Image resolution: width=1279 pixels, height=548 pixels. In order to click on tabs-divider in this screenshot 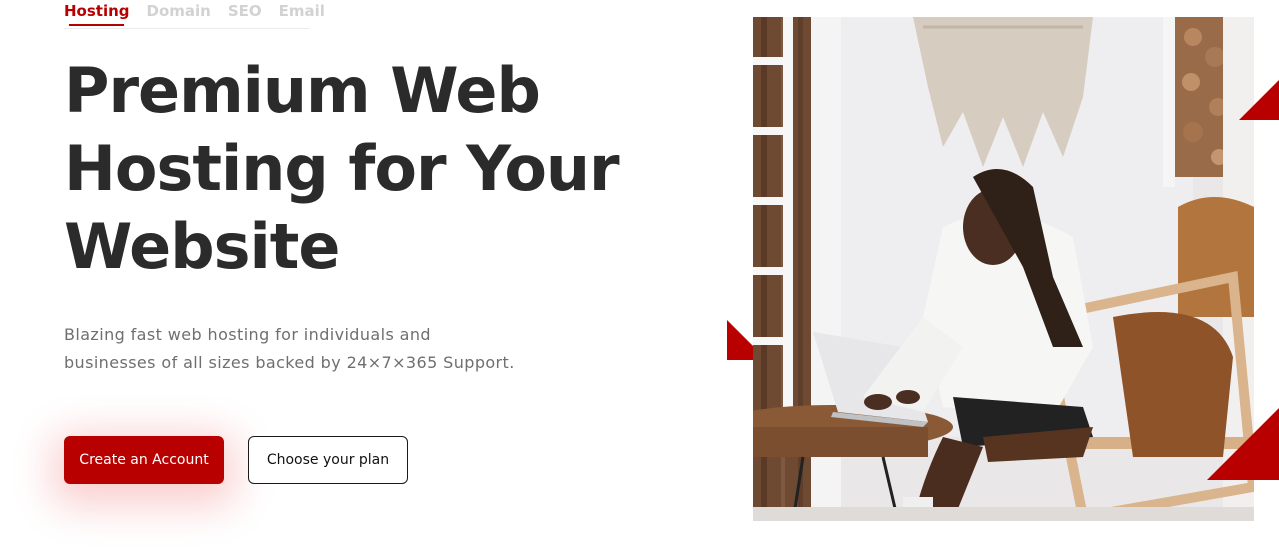, I will do `click(187, 28)`.